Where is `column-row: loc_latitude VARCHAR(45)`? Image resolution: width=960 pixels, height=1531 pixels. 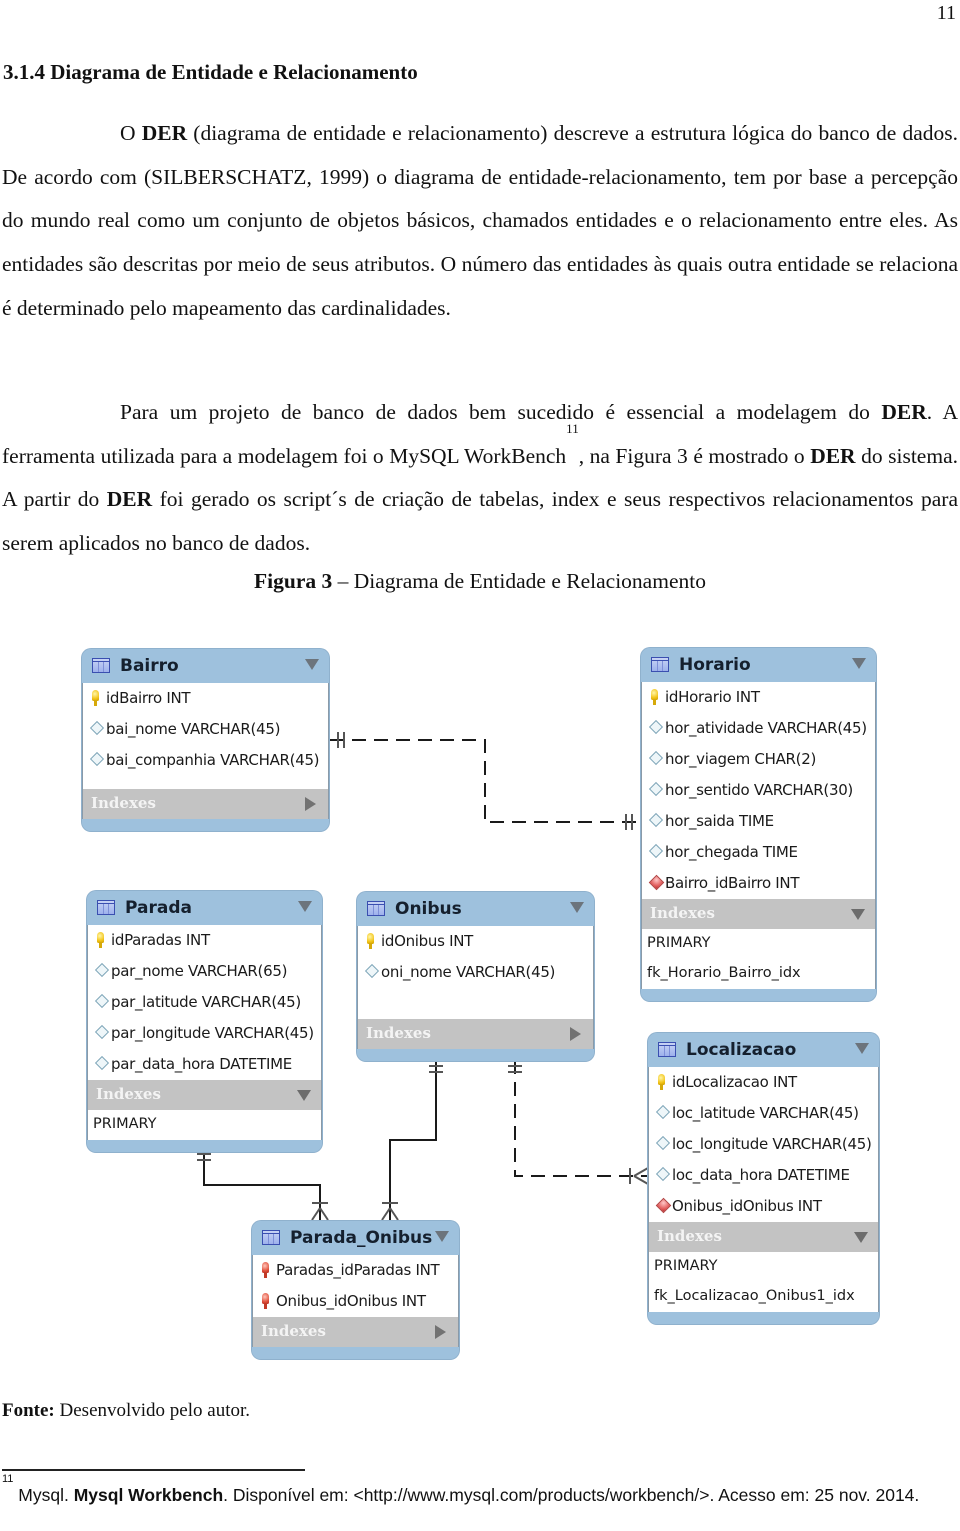
column-row: loc_latitude VARCHAR(45) is located at coordinates (763, 1113).